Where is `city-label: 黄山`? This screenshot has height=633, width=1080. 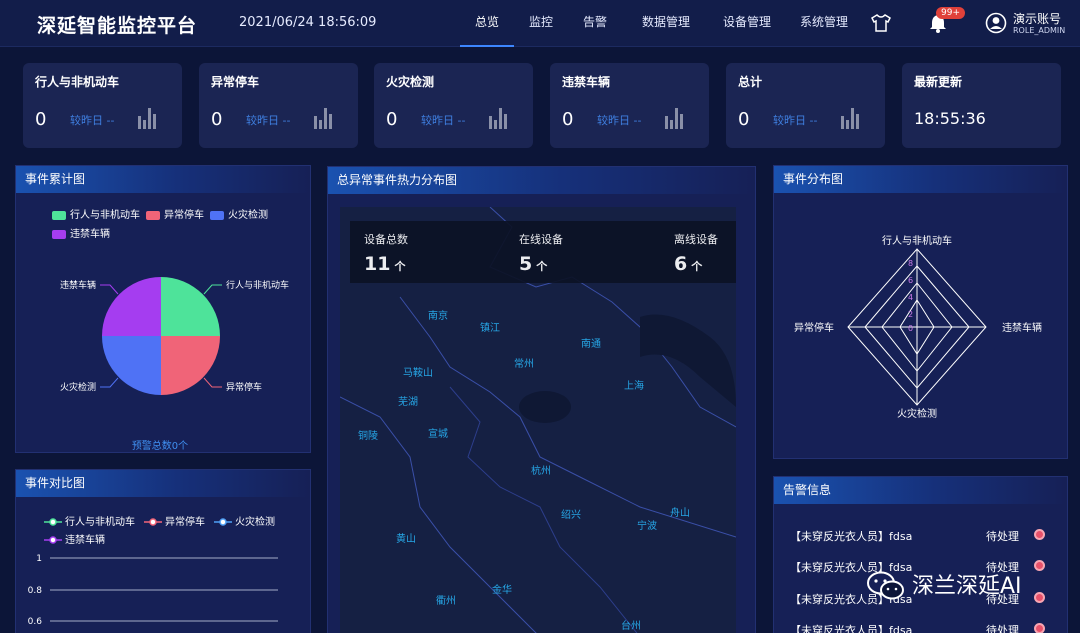
city-label: 黄山 is located at coordinates (406, 539).